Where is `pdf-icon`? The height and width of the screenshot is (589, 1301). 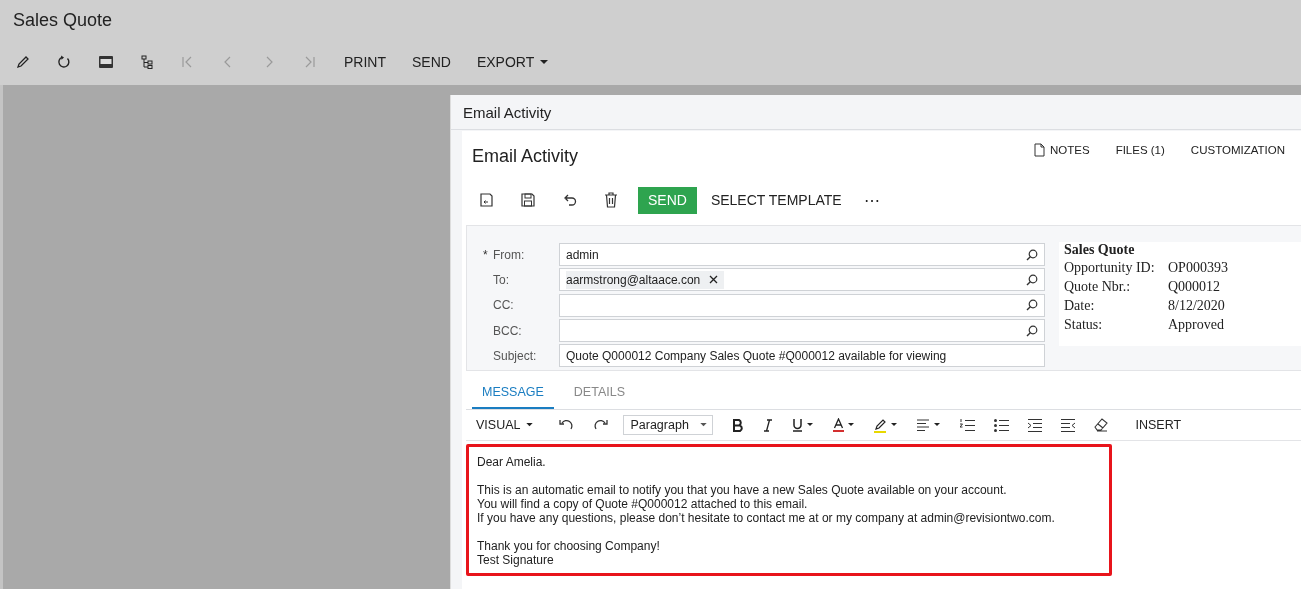 pdf-icon is located at coordinates (106, 62).